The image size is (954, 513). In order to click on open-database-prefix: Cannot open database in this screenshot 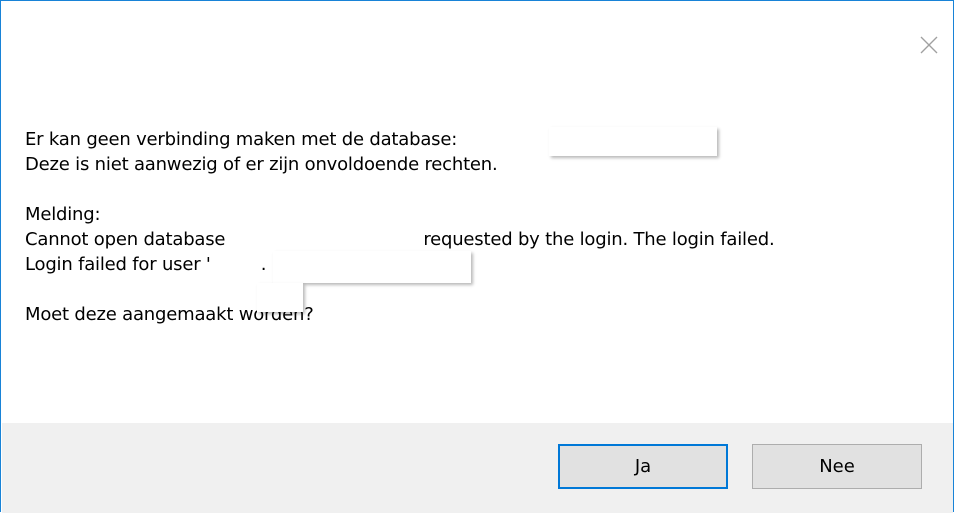, I will do `click(125, 239)`.